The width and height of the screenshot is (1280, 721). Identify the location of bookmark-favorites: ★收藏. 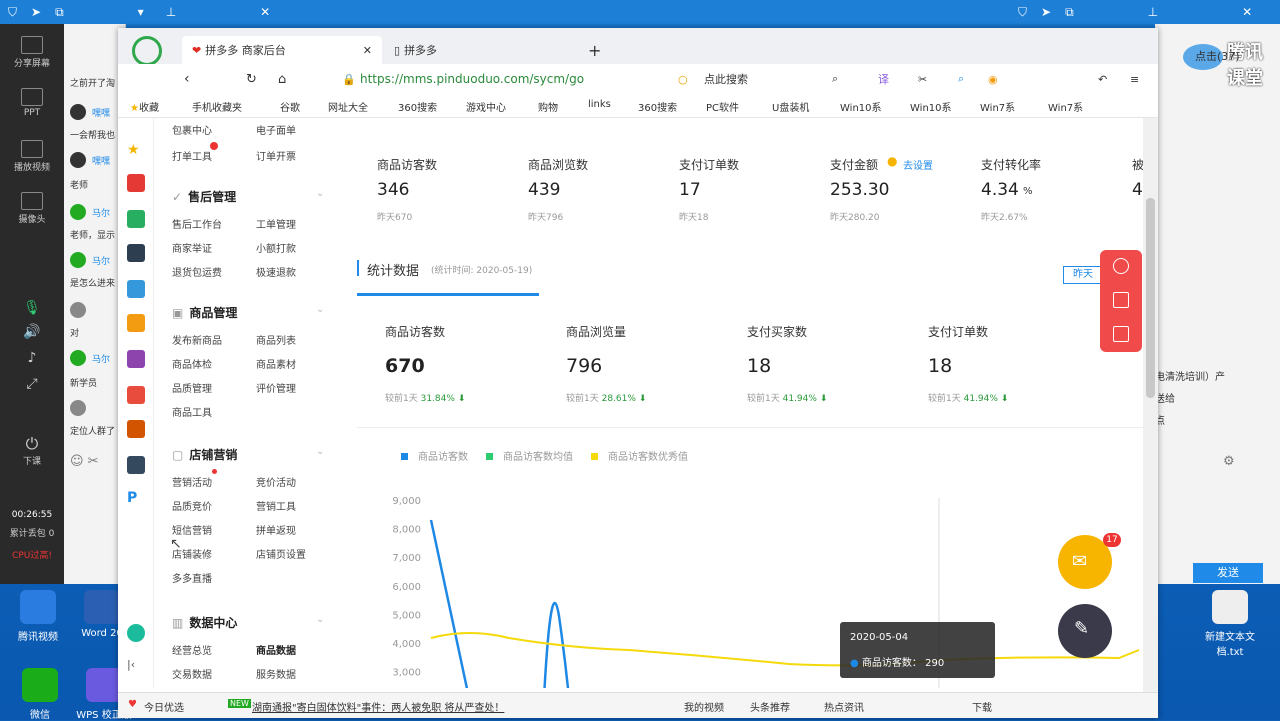
(144, 106).